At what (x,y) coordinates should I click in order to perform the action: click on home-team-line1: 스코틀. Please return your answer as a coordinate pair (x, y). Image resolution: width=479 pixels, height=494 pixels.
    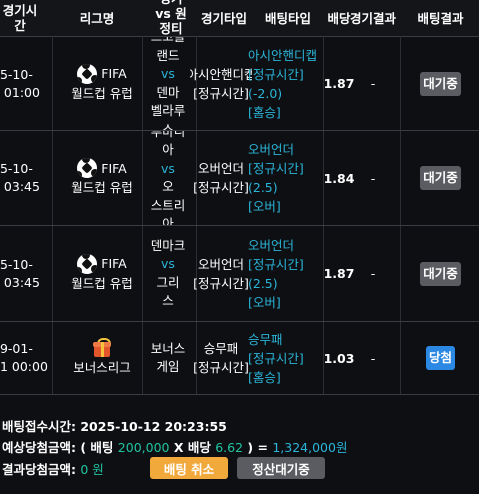
    Looking at the image, I should click on (168, 42).